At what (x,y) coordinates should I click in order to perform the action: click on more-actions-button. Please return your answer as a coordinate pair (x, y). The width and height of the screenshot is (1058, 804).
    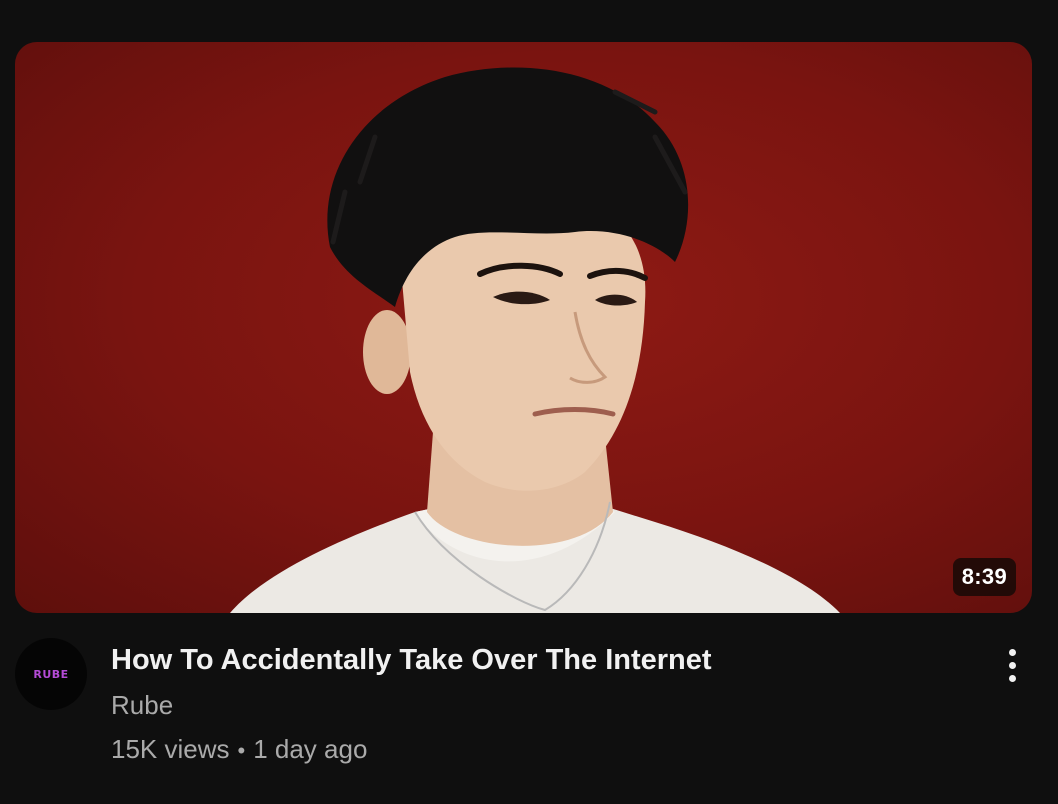
    Looking at the image, I should click on (1012, 665).